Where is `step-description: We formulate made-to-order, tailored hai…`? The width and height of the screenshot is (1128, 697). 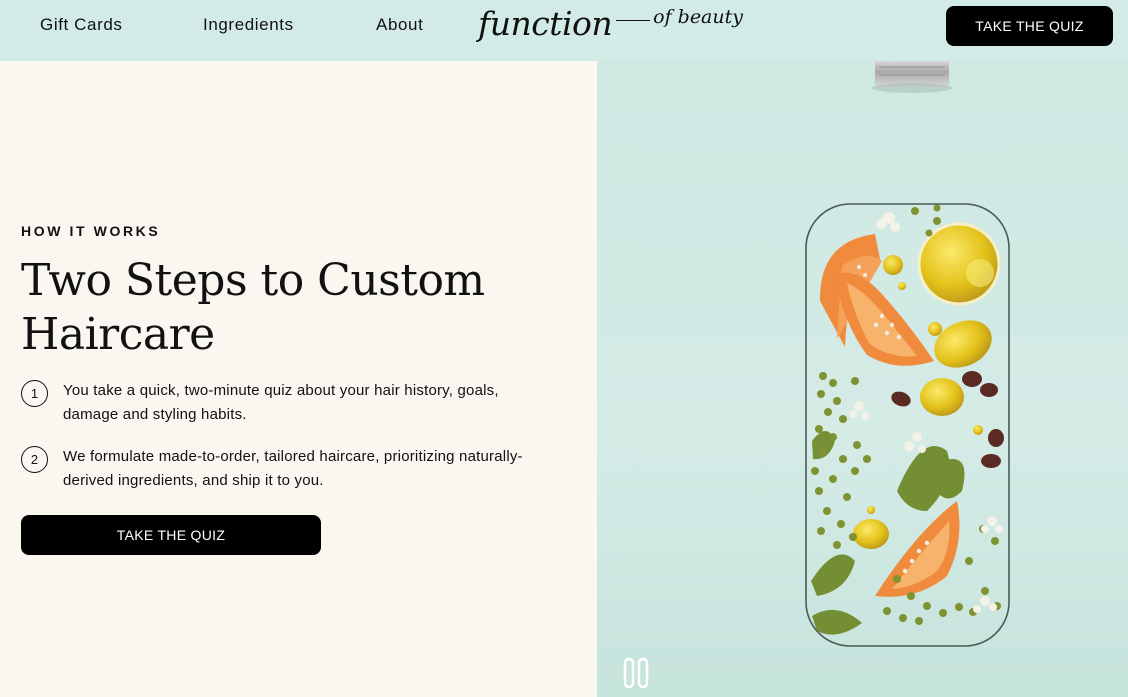
step-description: We formulate made-to-order, tailored hai… is located at coordinates (293, 468).